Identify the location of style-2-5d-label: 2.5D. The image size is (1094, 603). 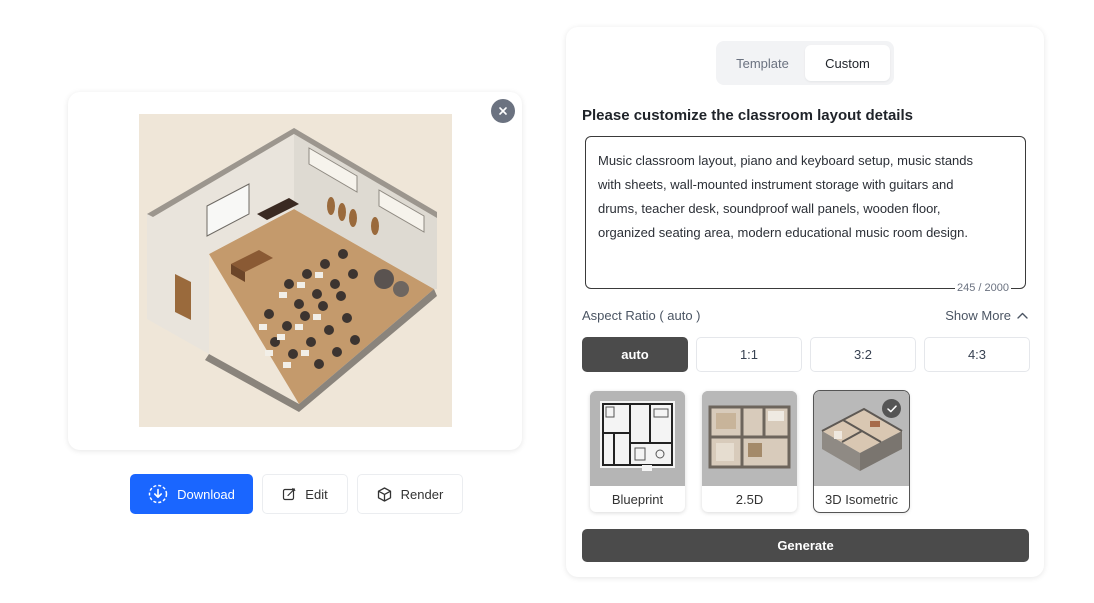
(749, 499).